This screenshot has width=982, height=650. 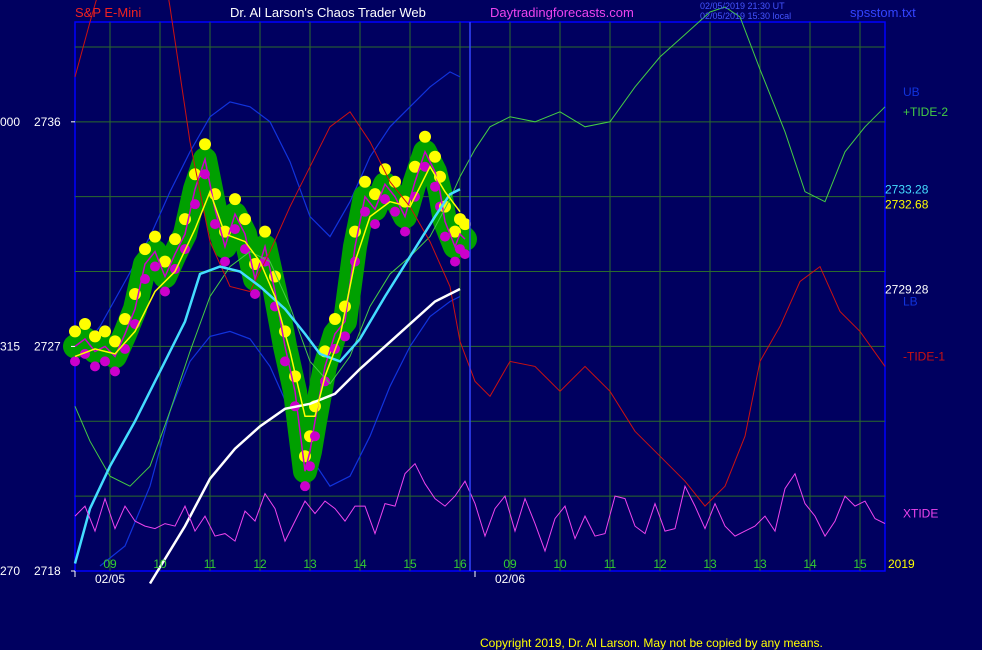 What do you see at coordinates (907, 190) in the screenshot?
I see `right-label: 2733.28` at bounding box center [907, 190].